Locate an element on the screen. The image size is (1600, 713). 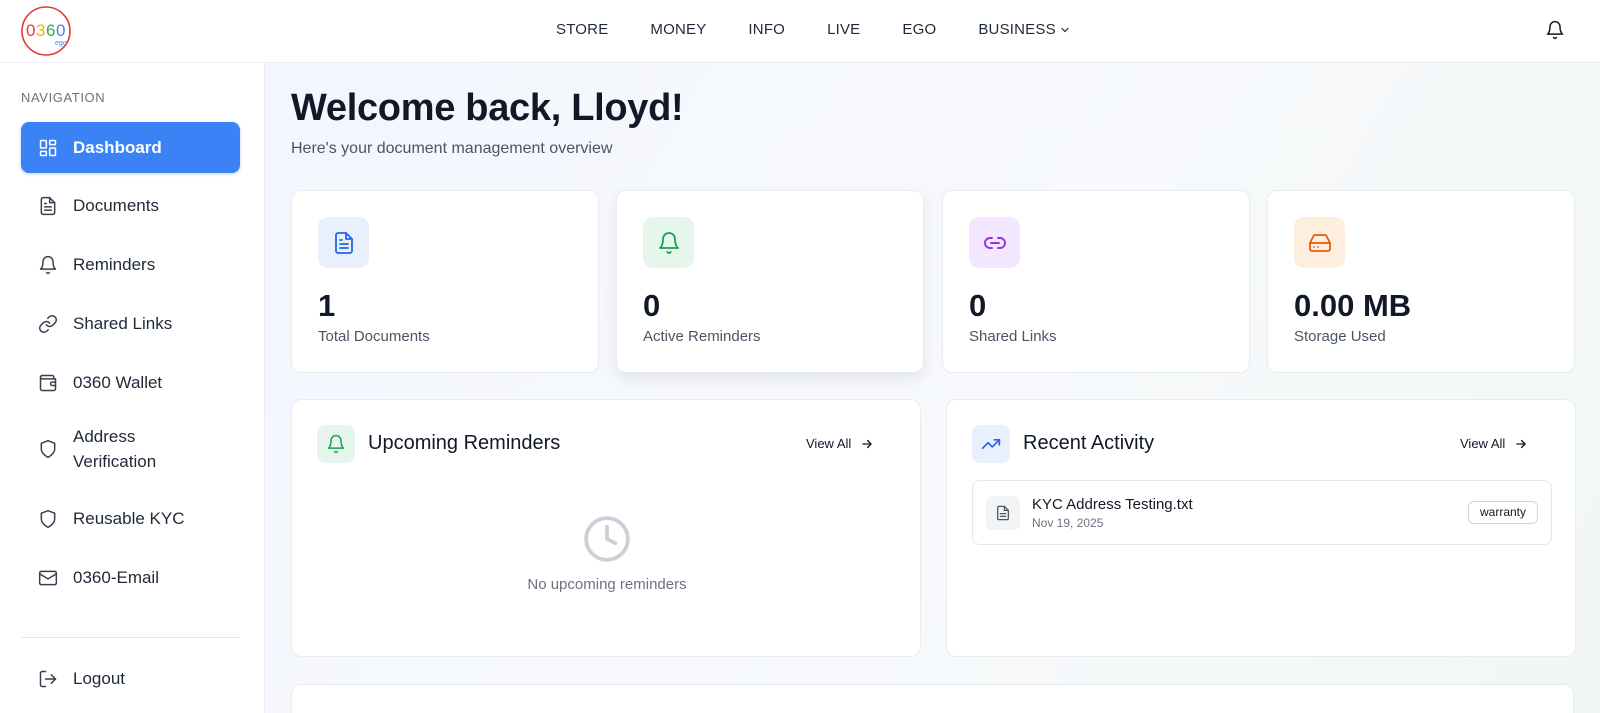
topnav-live: LIVE is located at coordinates (843, 29).